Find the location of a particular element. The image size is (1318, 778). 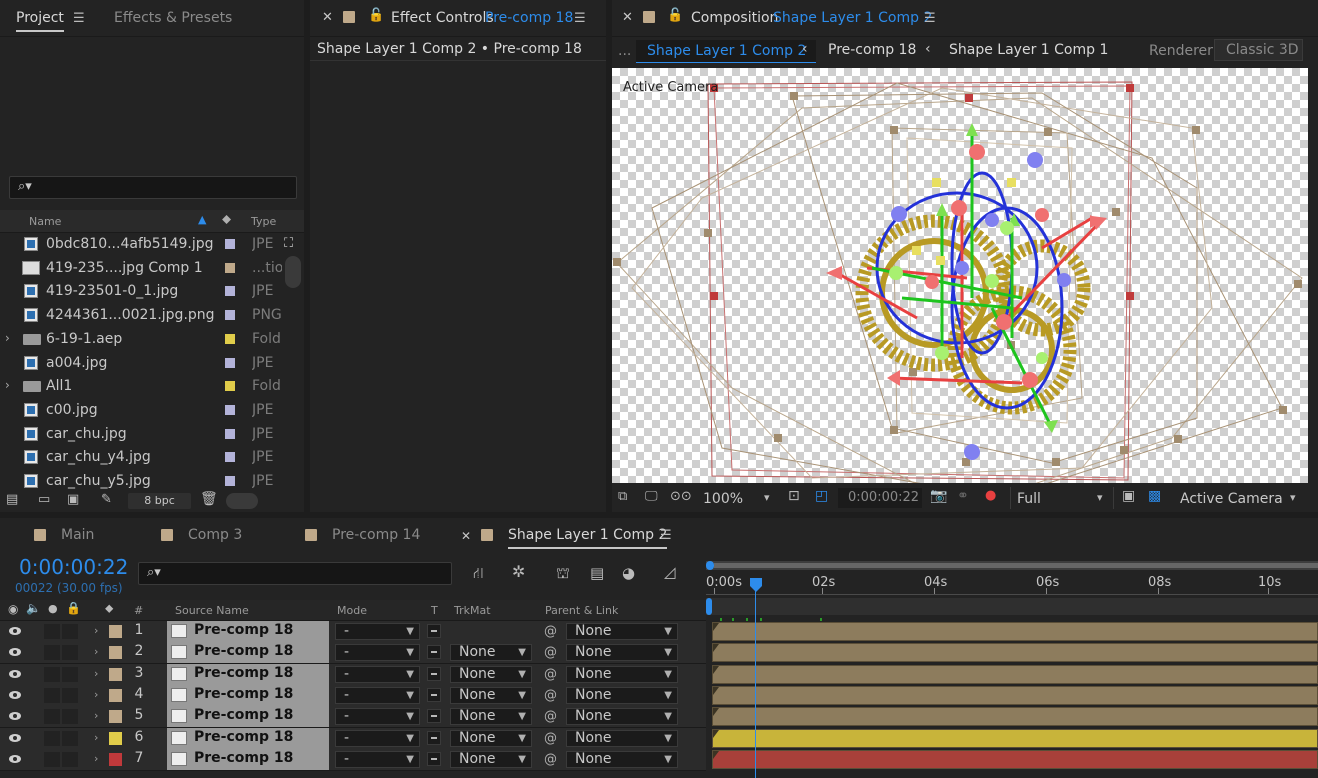

col-type-label: Type is located at coordinates (263, 221).